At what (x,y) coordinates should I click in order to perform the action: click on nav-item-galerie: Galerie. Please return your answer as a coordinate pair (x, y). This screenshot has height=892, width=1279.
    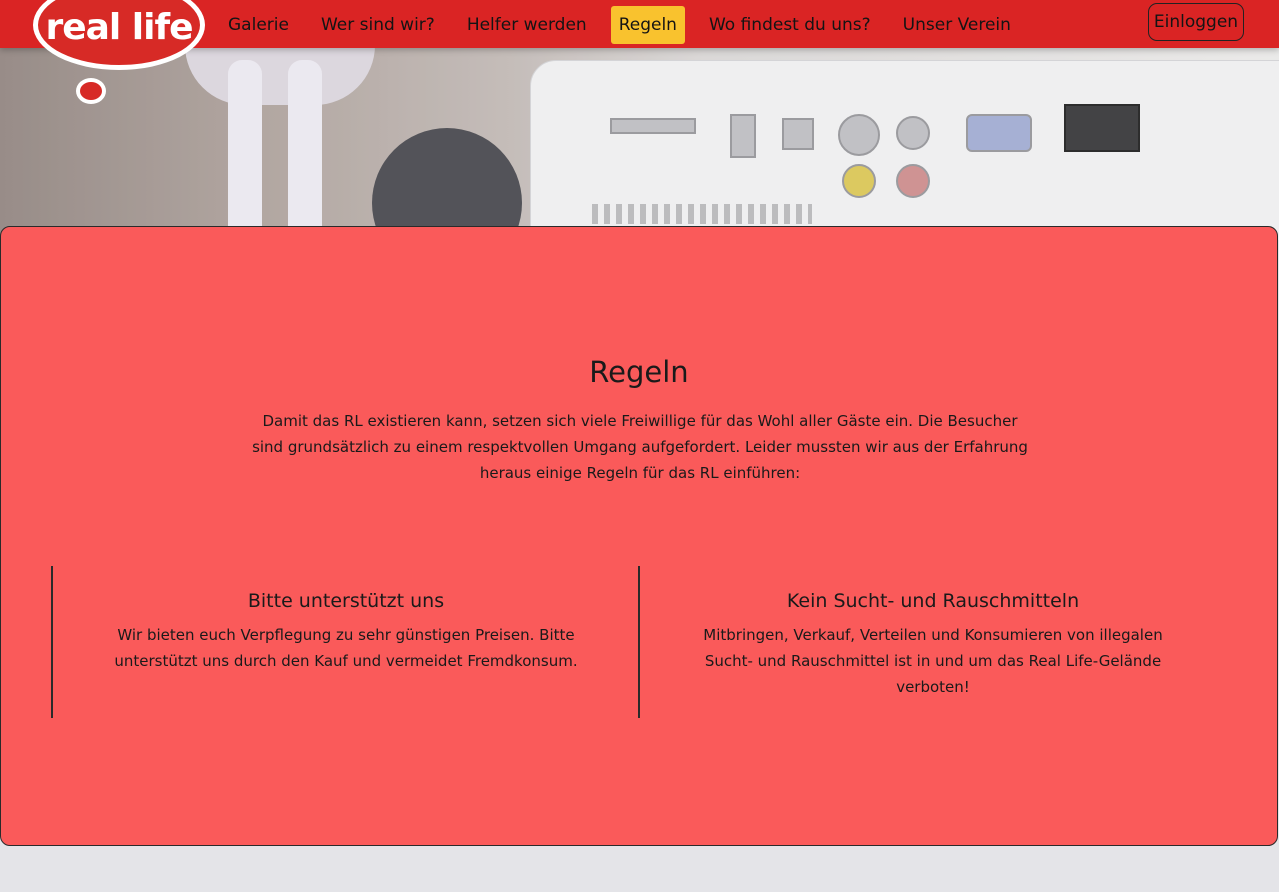
    Looking at the image, I should click on (258, 25).